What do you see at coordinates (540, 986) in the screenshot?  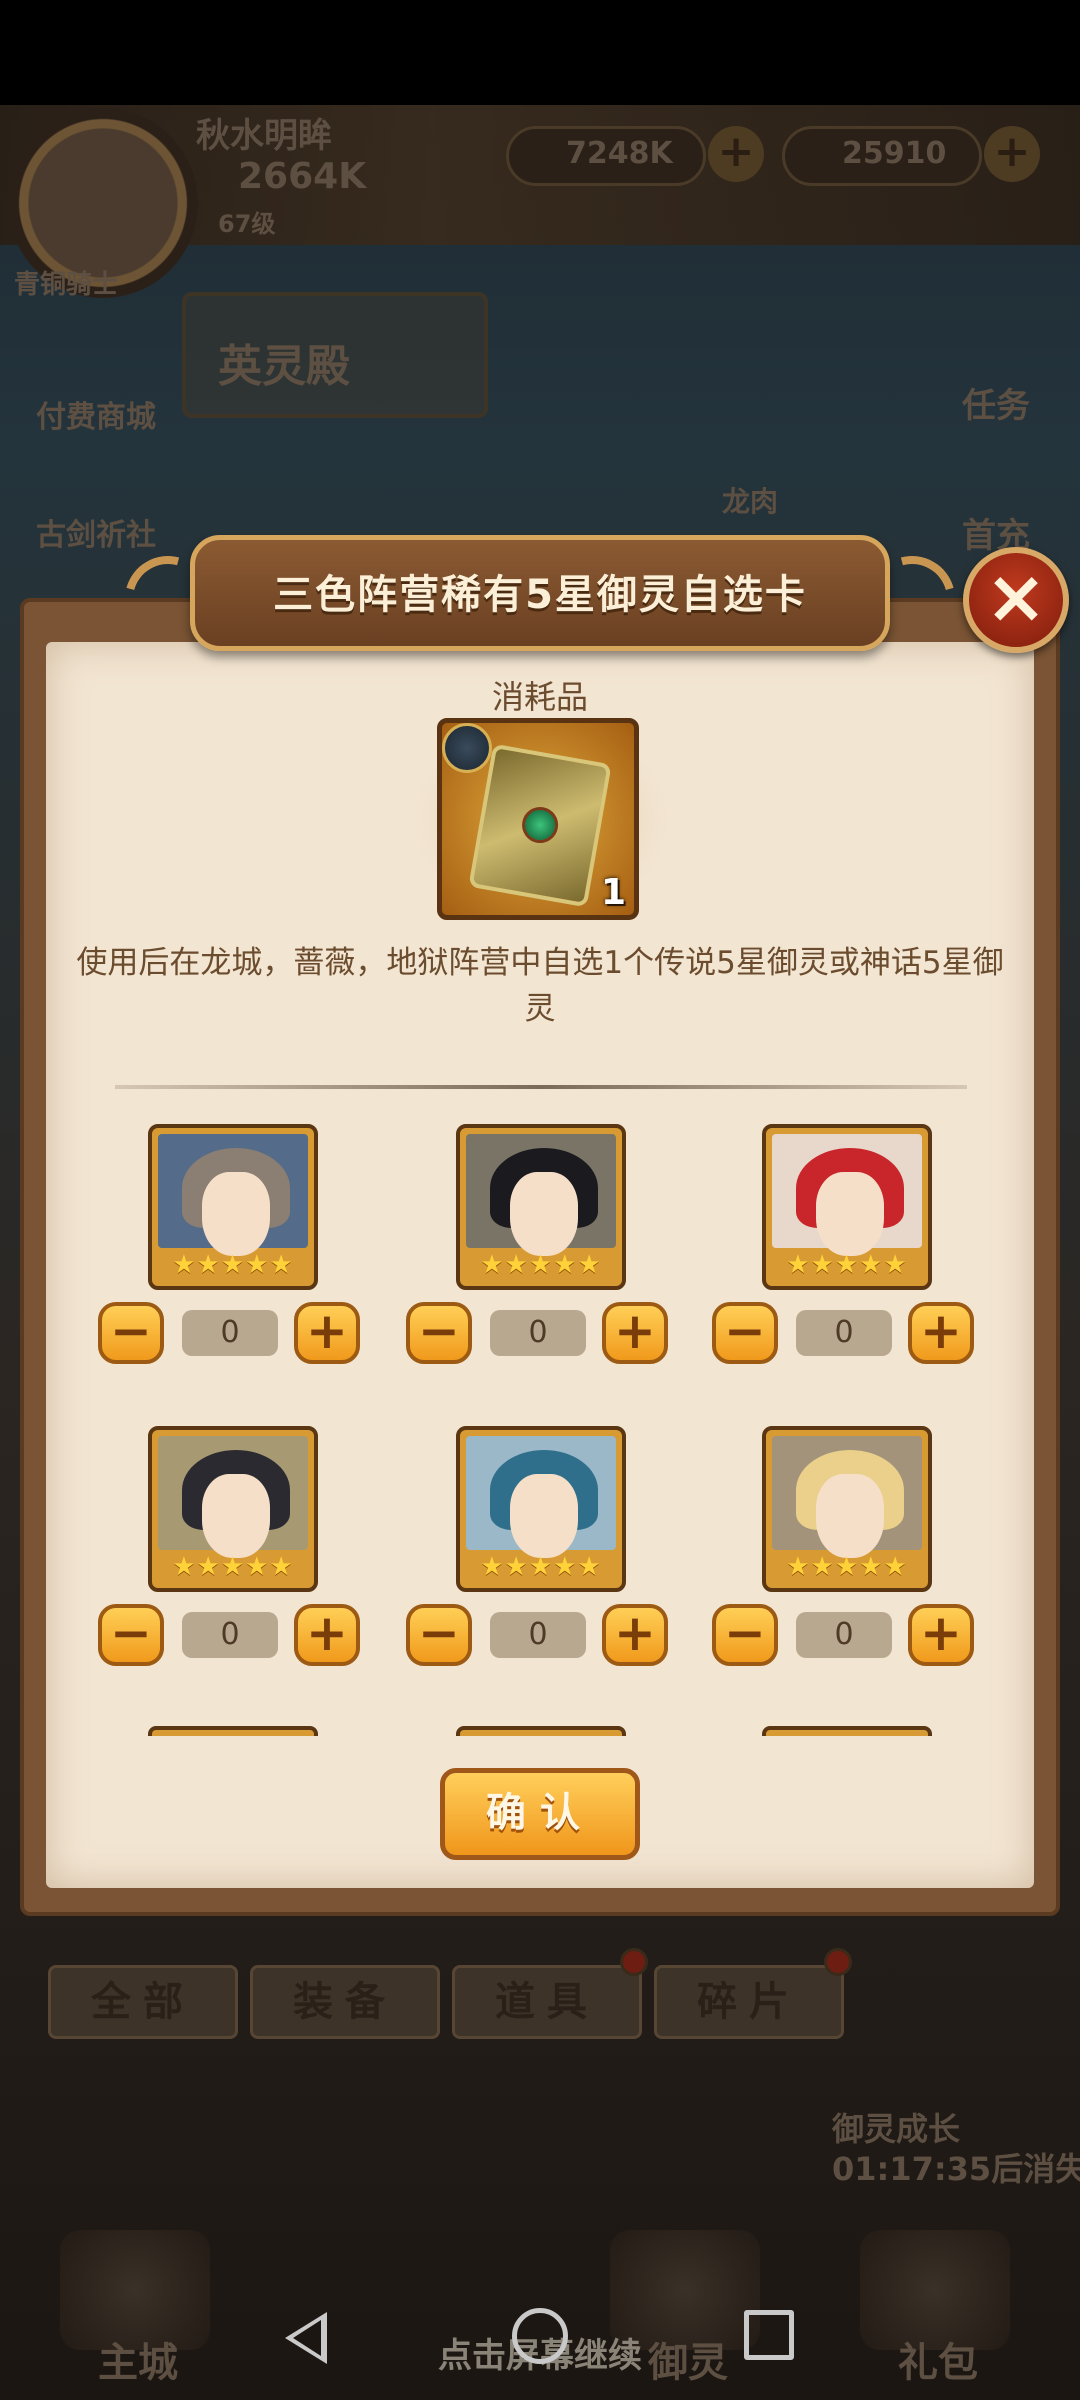 I see `item-description: 使用后在龙城，蔷薇，地狱阵营中自选1个传说5星御灵或神话5星御灵` at bounding box center [540, 986].